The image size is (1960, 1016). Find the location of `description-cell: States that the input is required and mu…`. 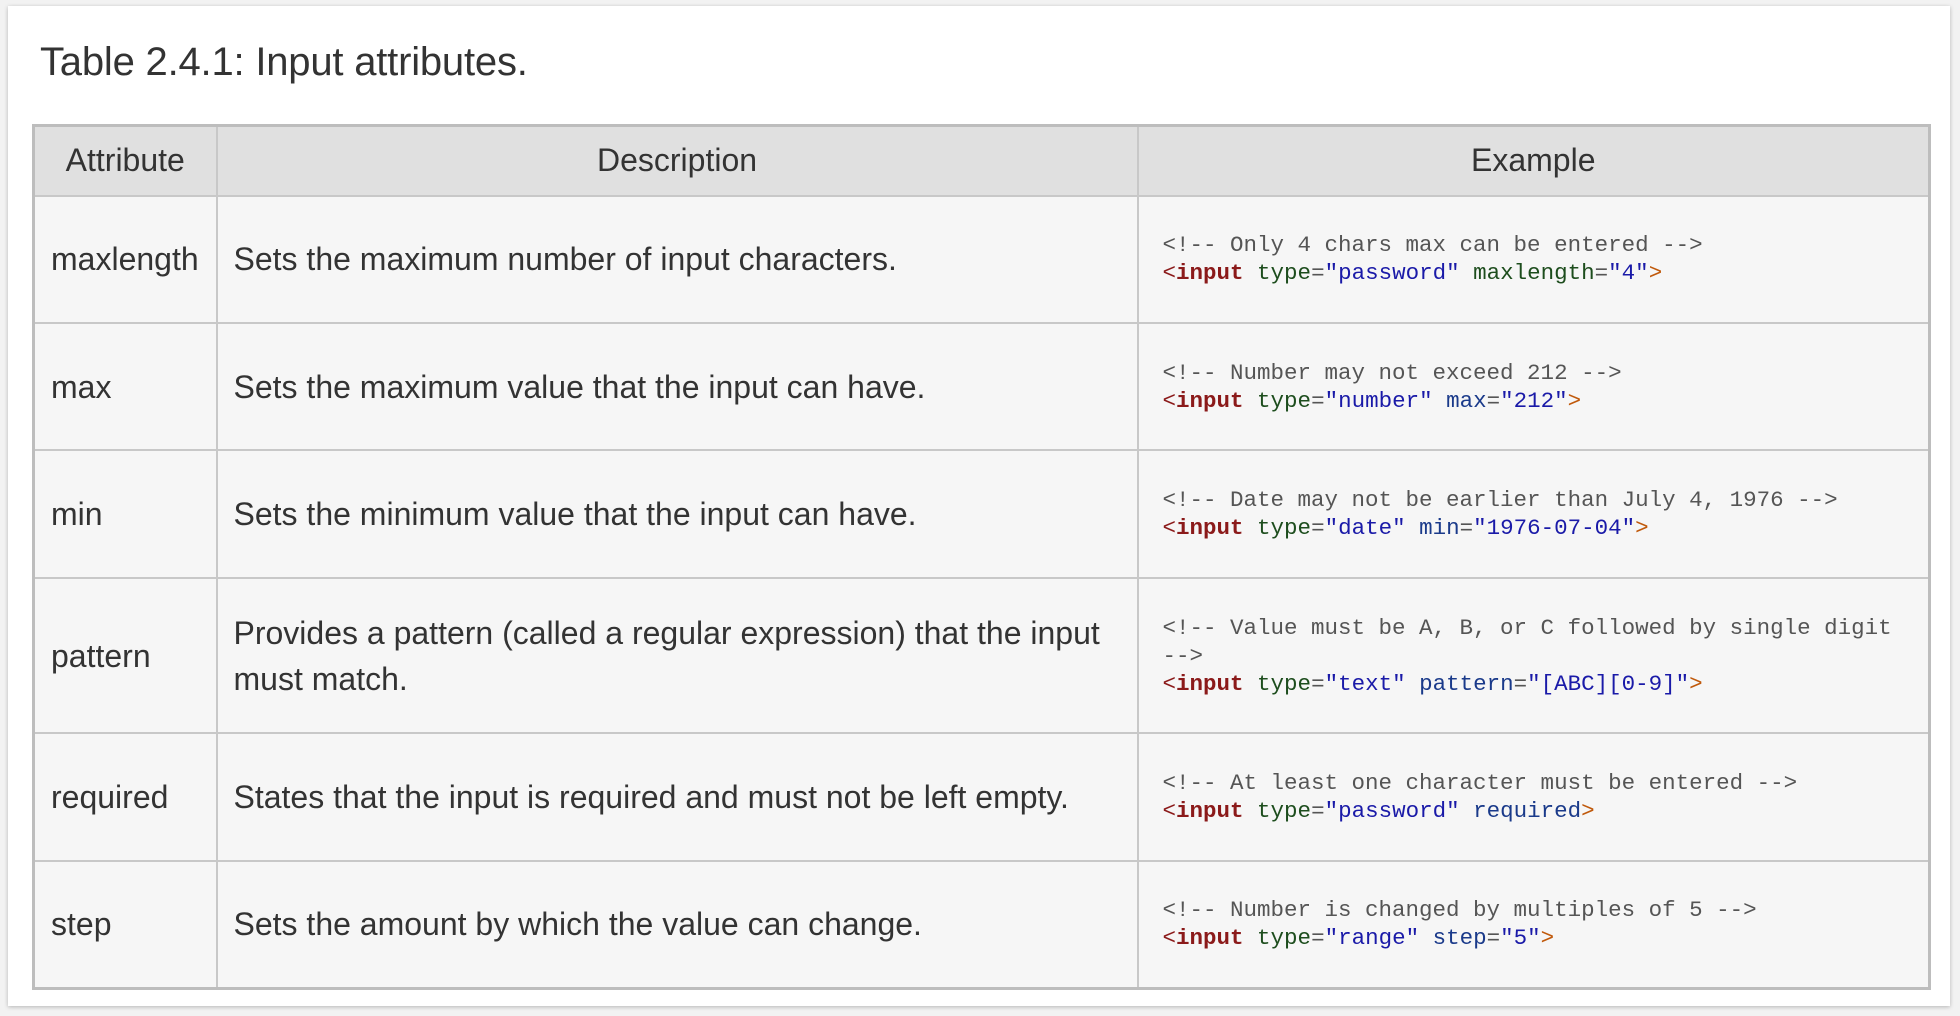

description-cell: States that the input is required and mu… is located at coordinates (677, 797).